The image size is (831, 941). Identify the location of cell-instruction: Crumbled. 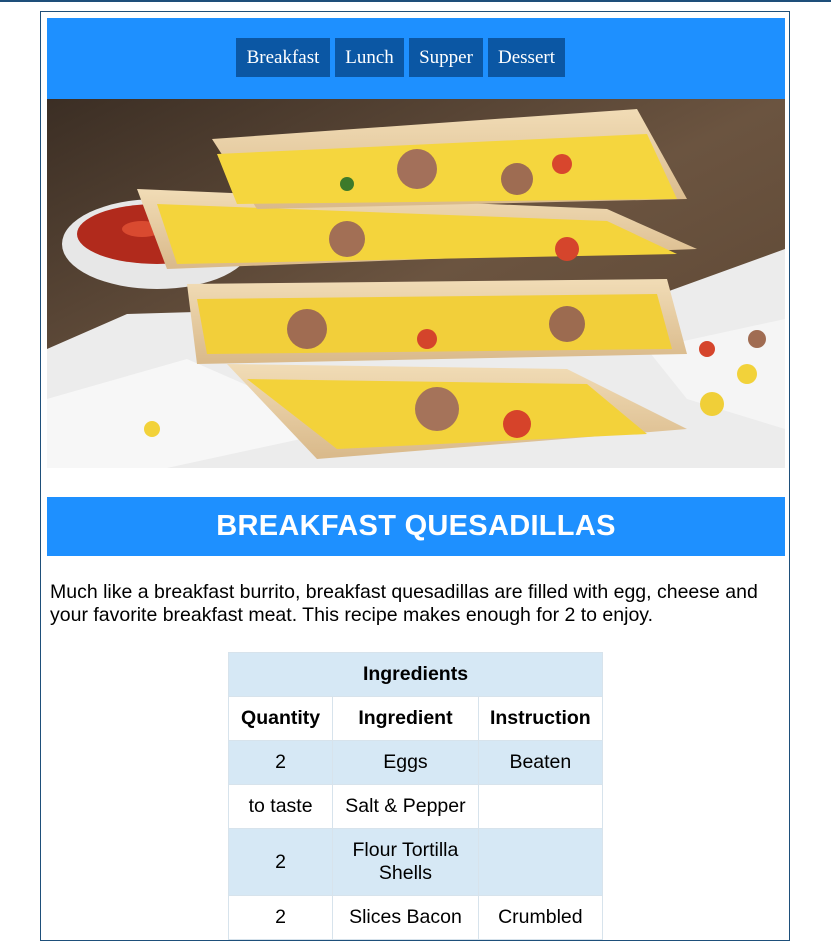
(540, 917).